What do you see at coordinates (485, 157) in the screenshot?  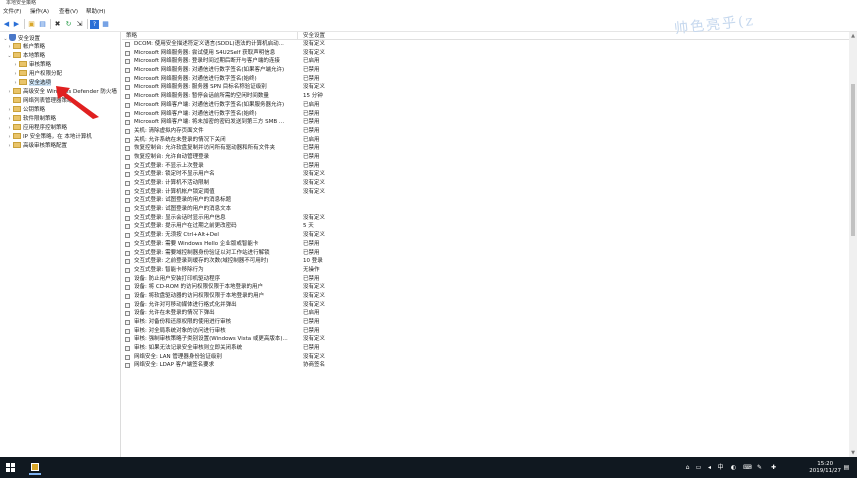 I see `table-row: 恢复控制台: 允许自动管理登录 已禁用` at bounding box center [485, 157].